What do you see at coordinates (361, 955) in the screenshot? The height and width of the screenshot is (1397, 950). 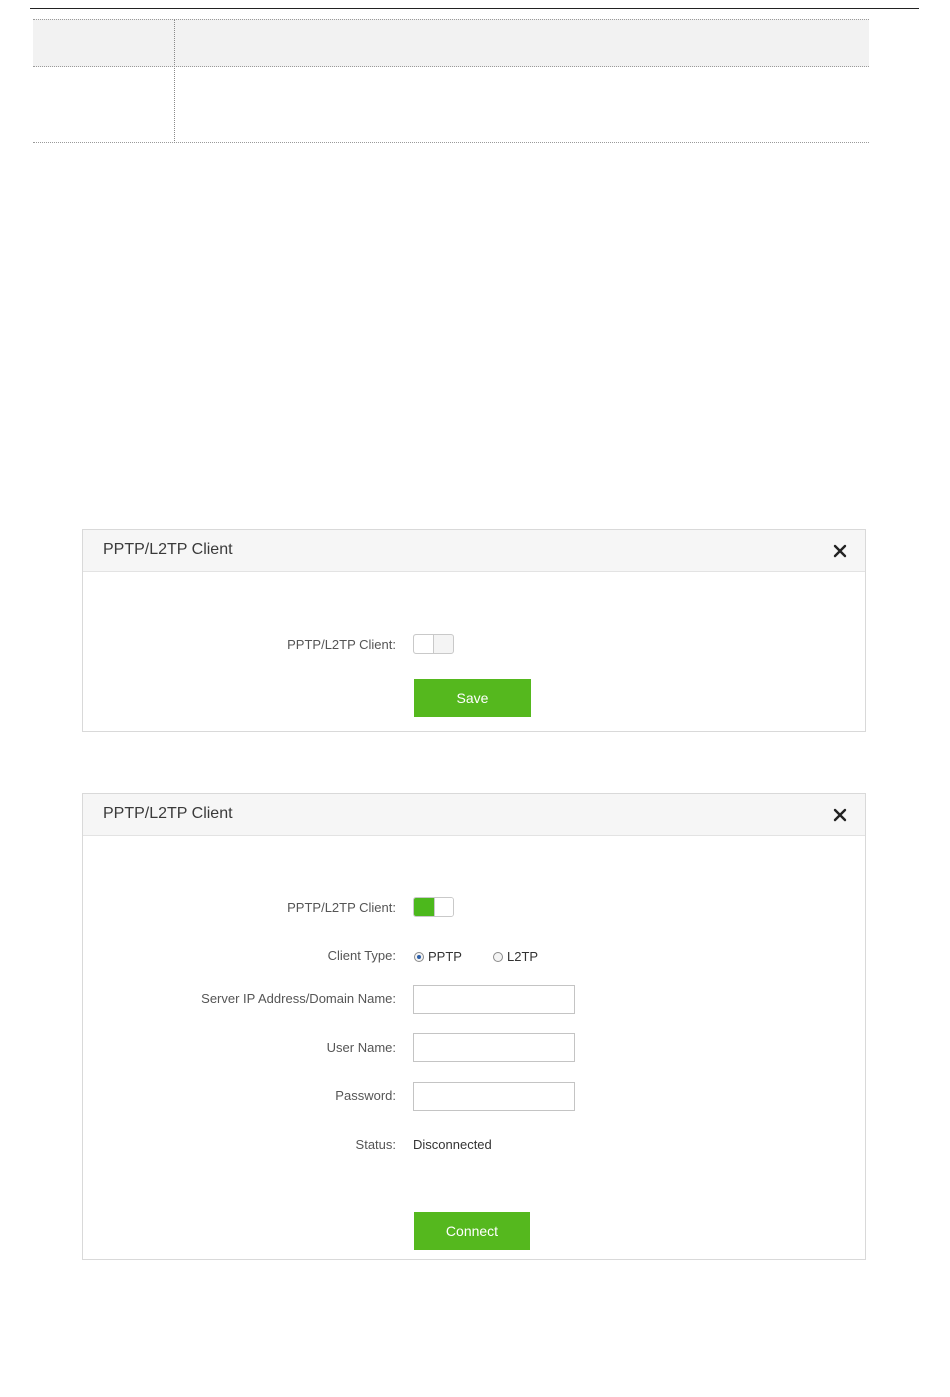 I see `client-type-label: Client Type:` at bounding box center [361, 955].